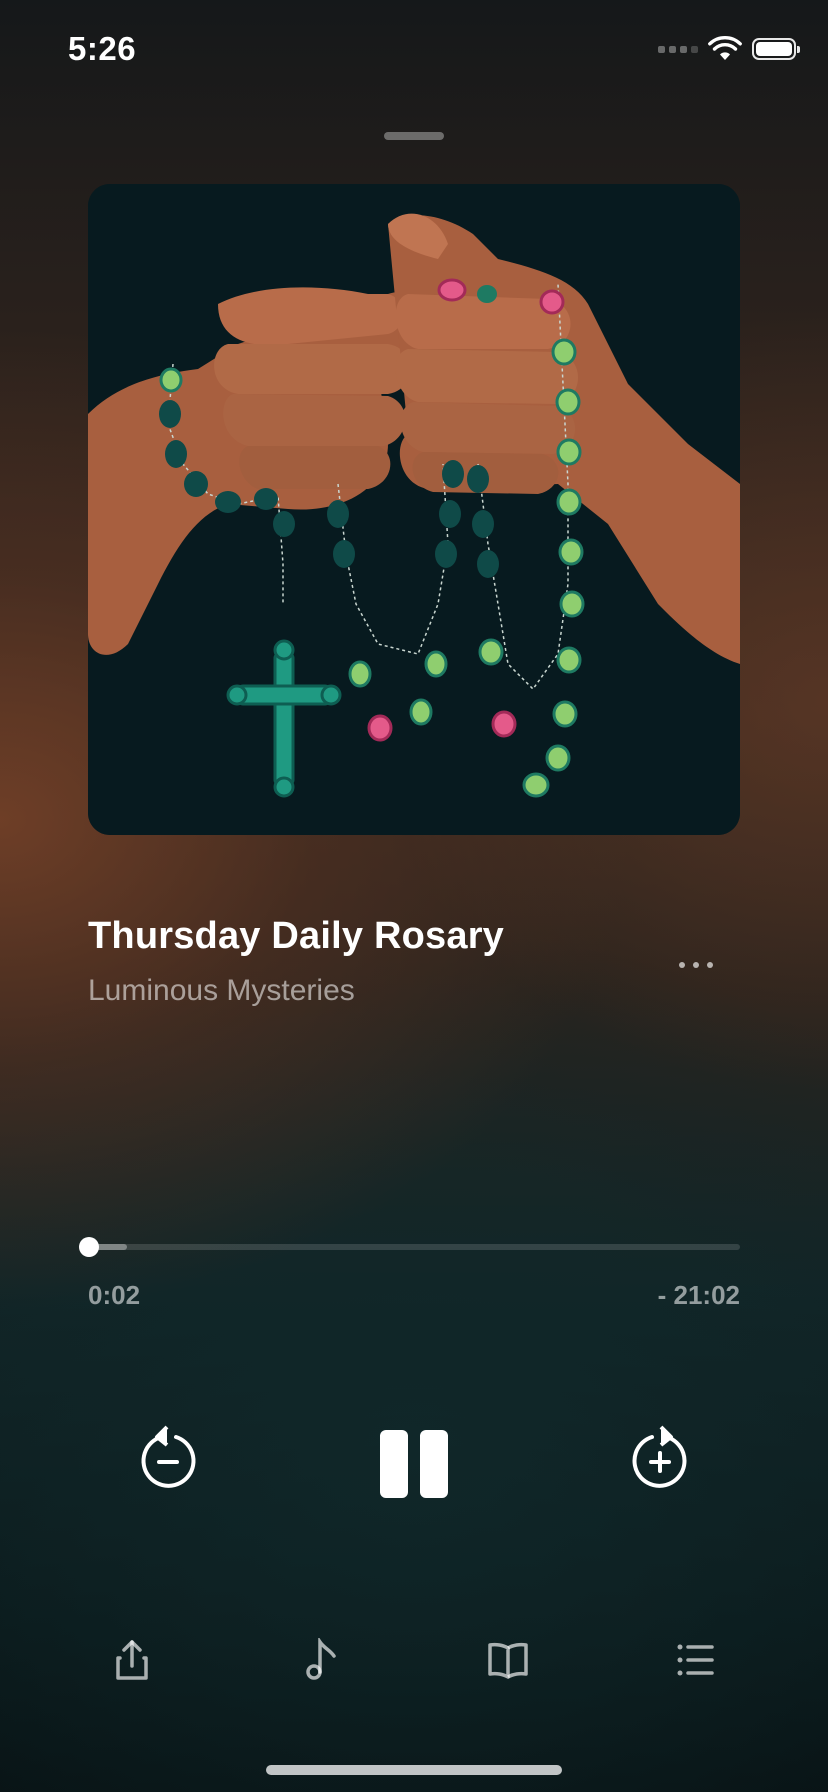 The width and height of the screenshot is (828, 1792). I want to click on episode-subtitle: Luminous Mysteries, so click(221, 991).